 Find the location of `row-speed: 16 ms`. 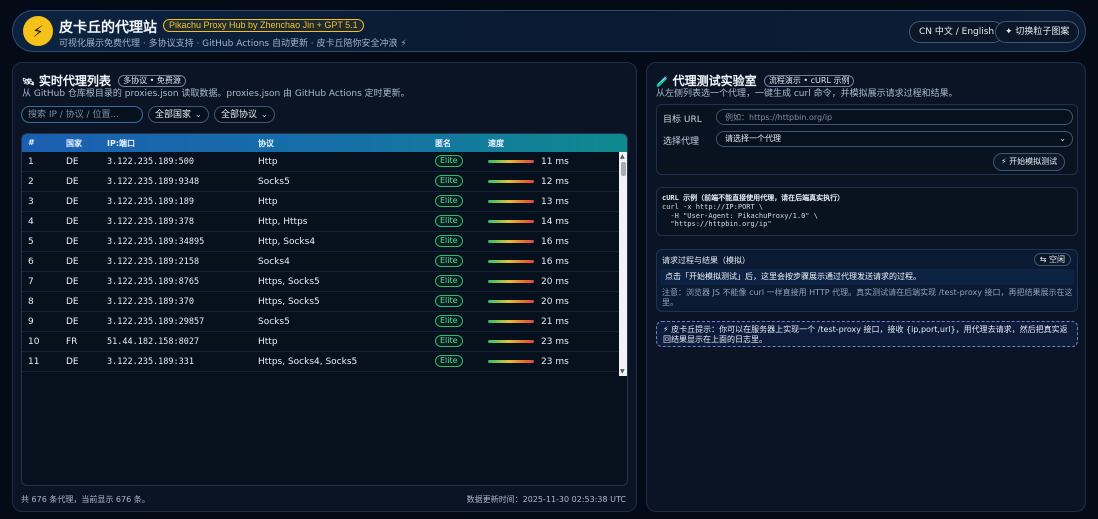

row-speed: 16 ms is located at coordinates (555, 262).